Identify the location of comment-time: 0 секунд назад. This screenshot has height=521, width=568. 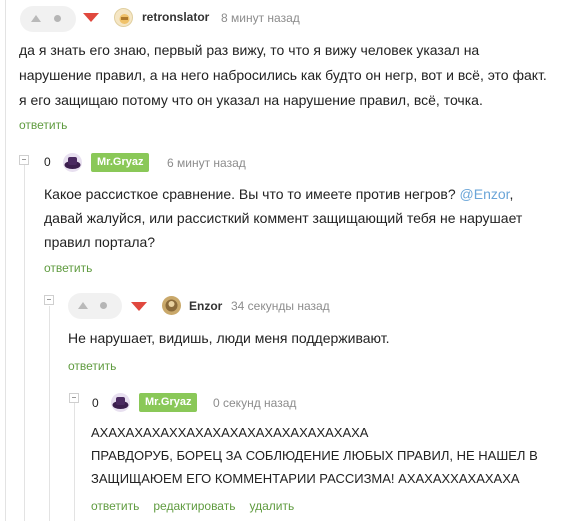
(254, 403).